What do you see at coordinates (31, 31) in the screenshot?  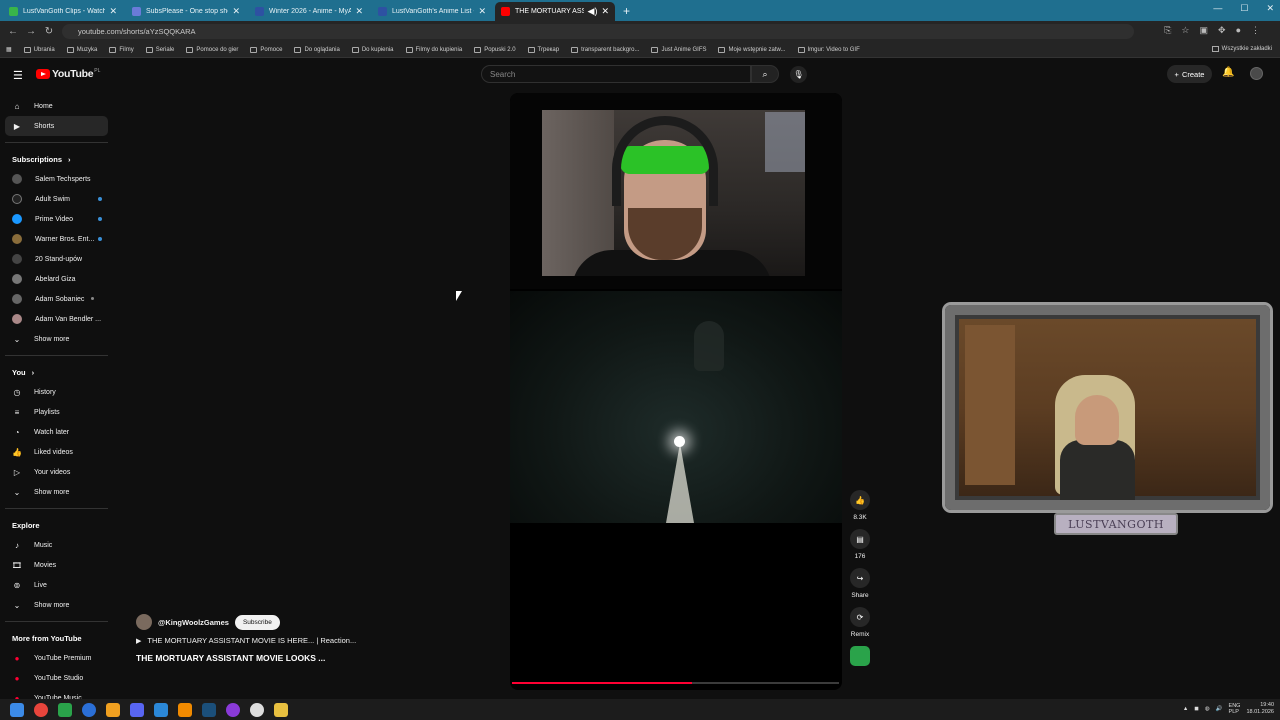 I see `forward-icon: →` at bounding box center [31, 31].